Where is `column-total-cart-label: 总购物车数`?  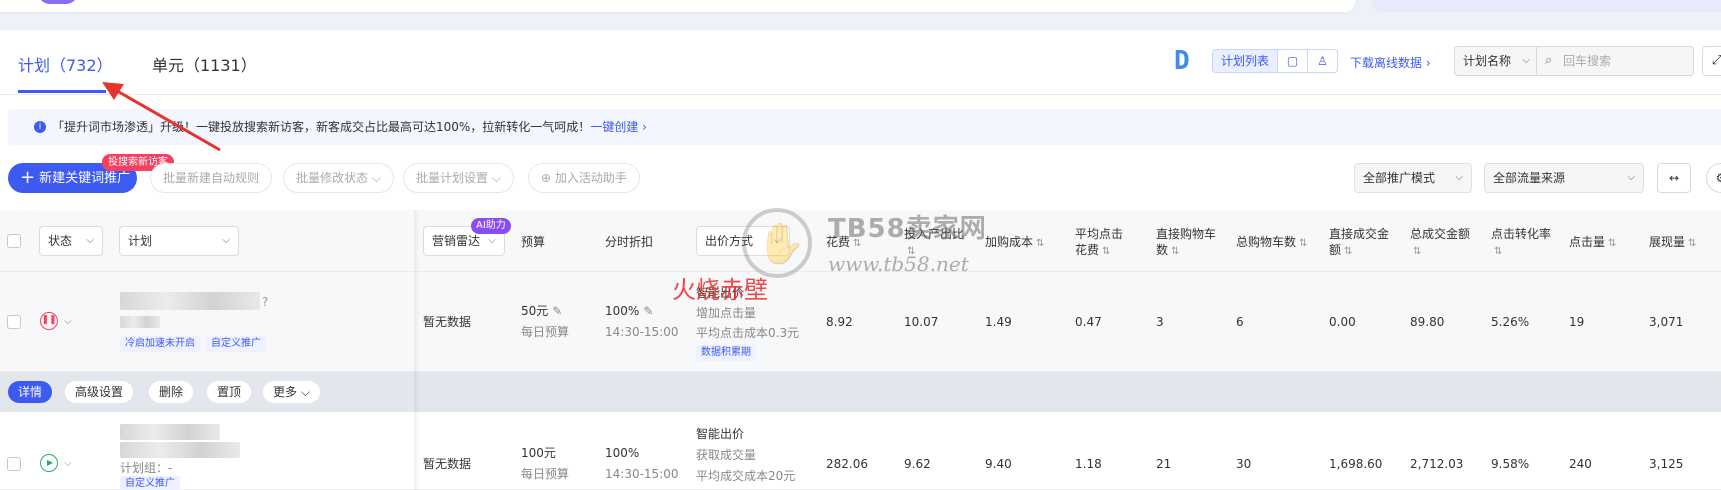
column-total-cart-label: 总购物车数 is located at coordinates (1266, 242).